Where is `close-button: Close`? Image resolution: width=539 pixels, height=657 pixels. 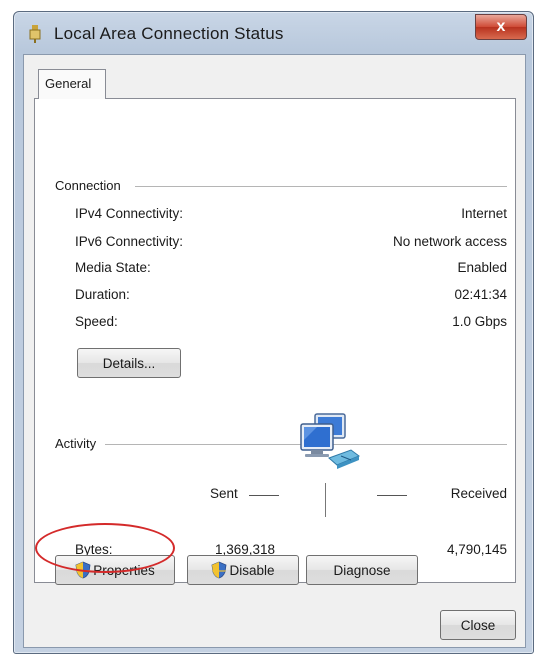 close-button: Close is located at coordinates (478, 625).